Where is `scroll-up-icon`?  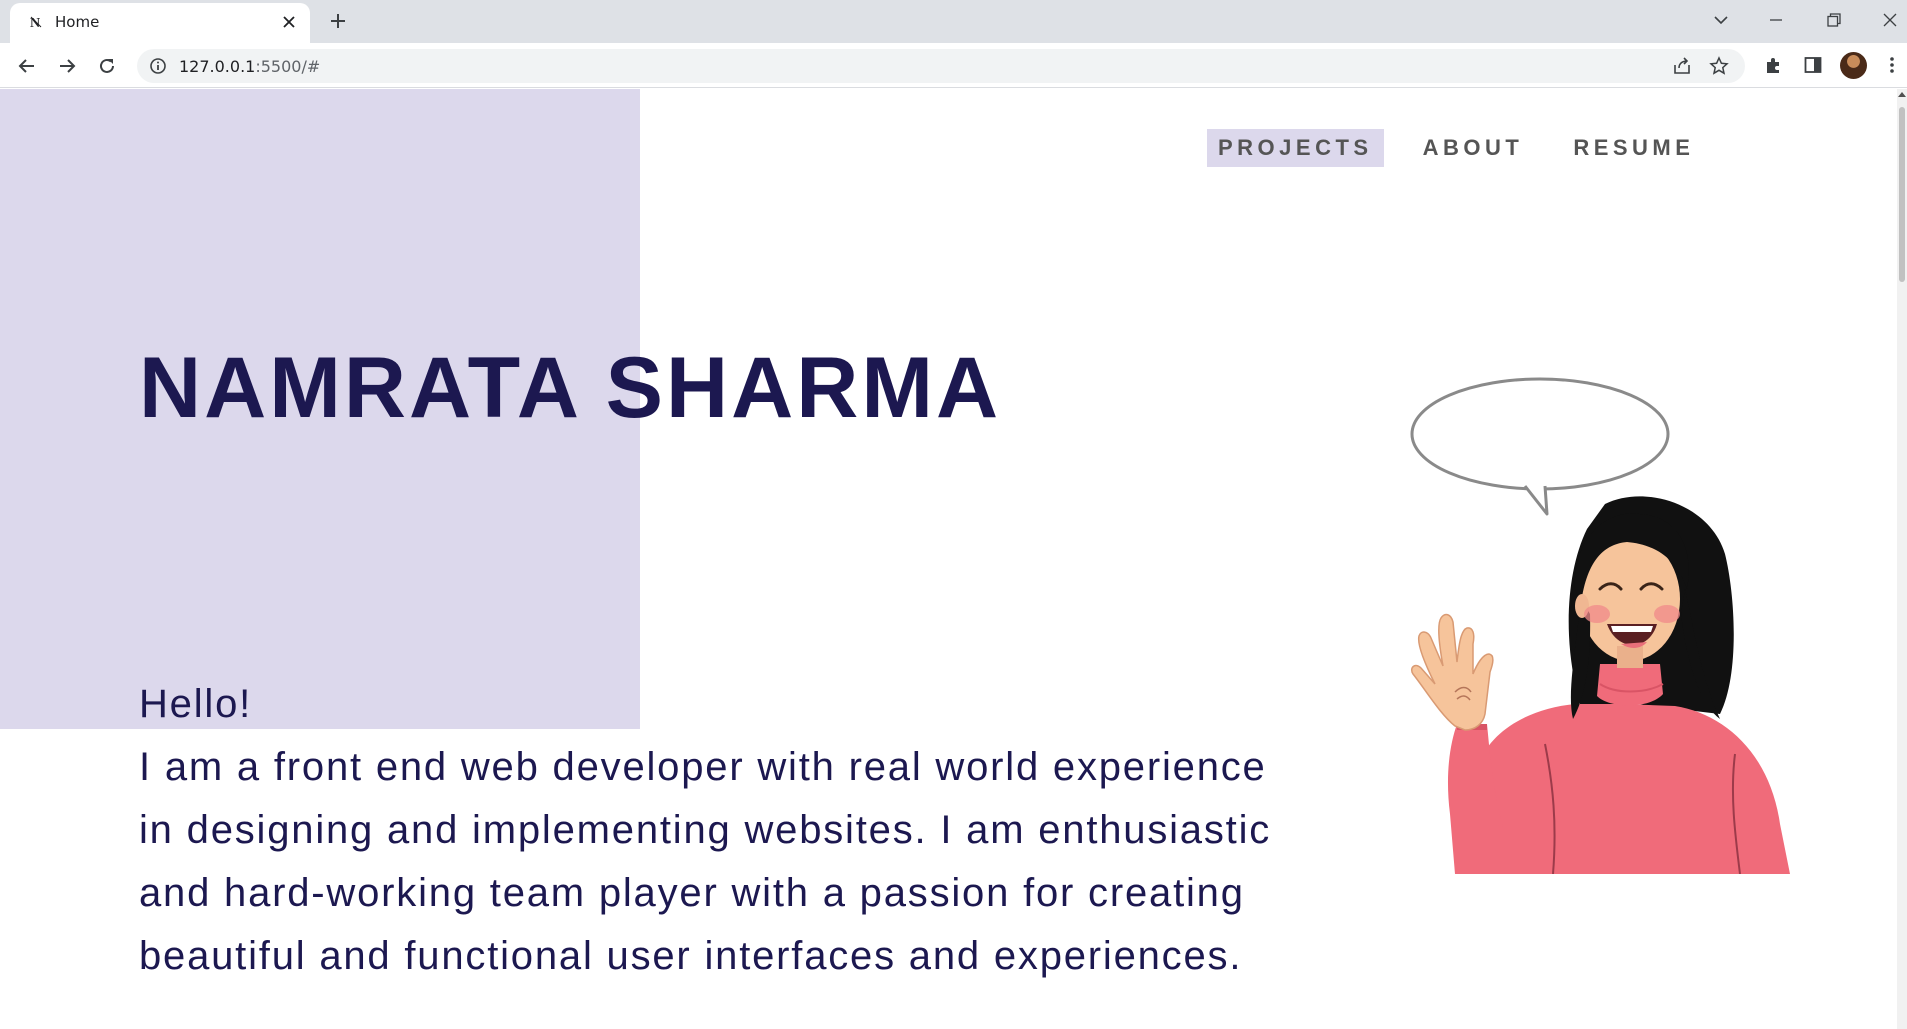 scroll-up-icon is located at coordinates (1902, 94).